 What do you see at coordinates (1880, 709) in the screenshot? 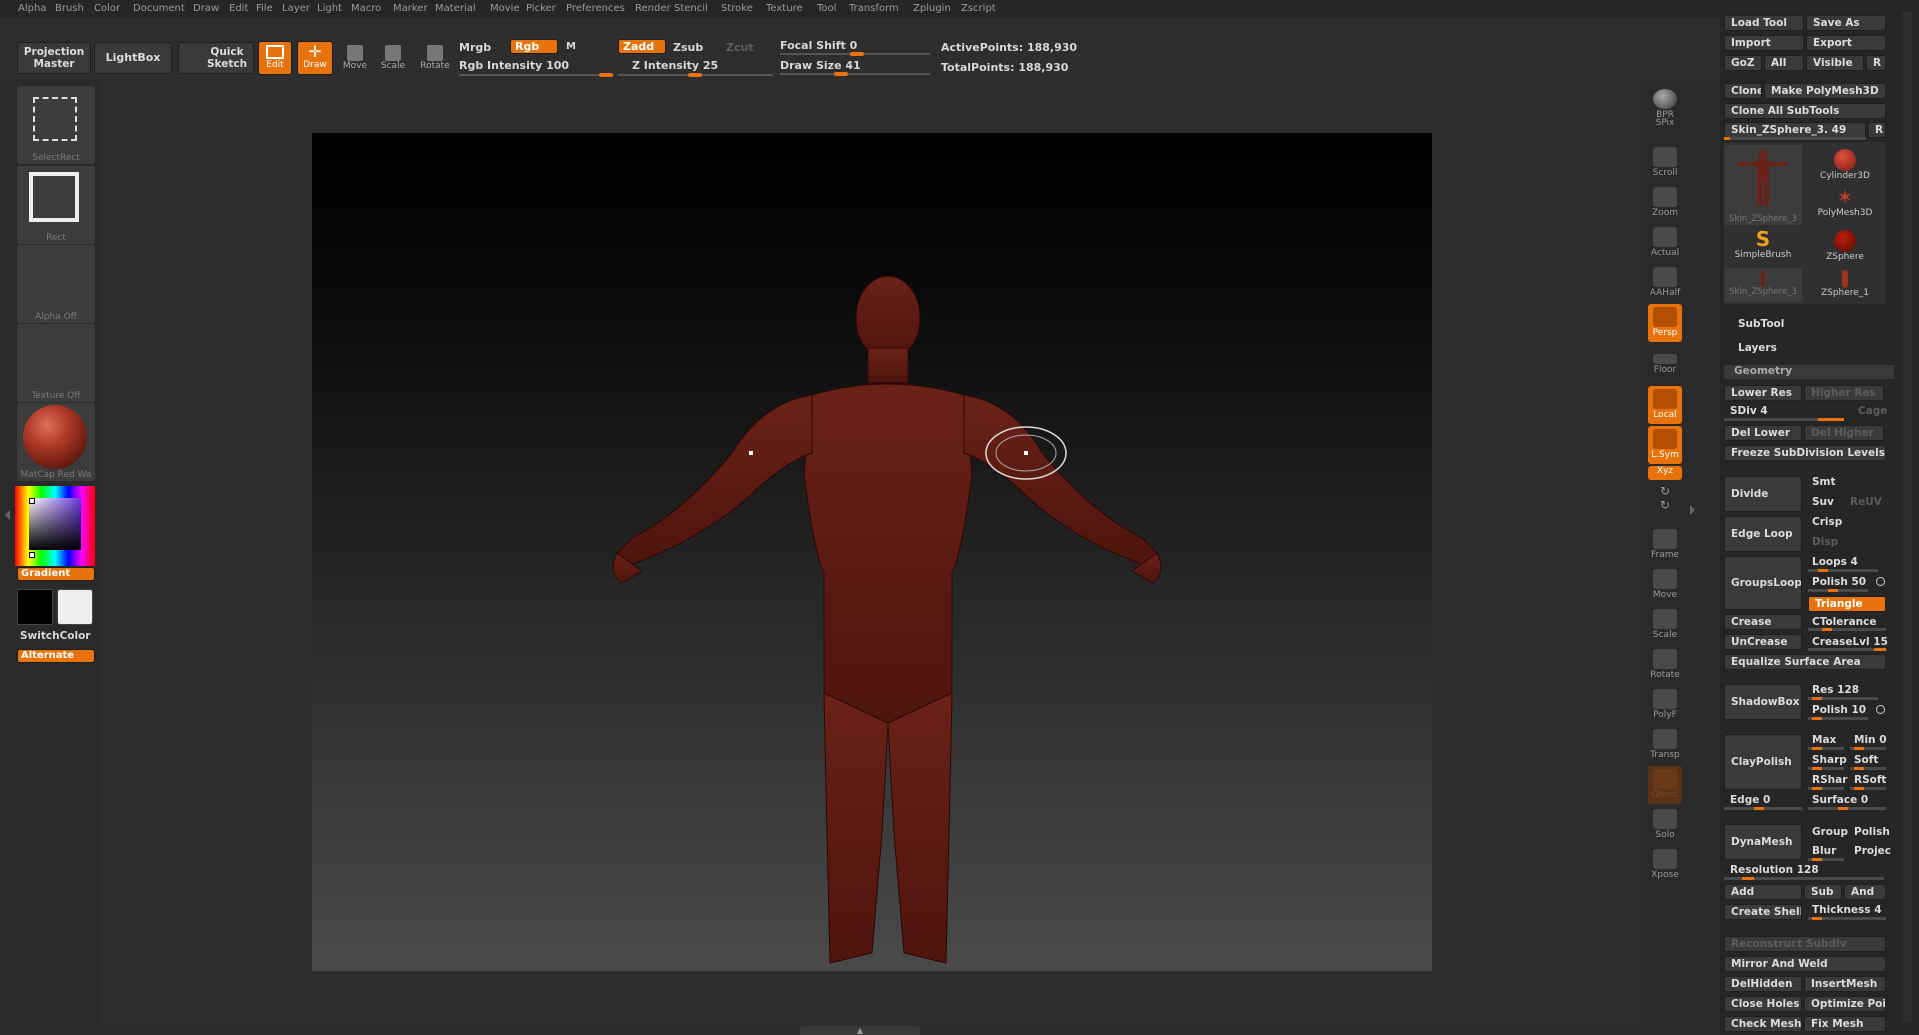
I see `polish2-circle-icon` at bounding box center [1880, 709].